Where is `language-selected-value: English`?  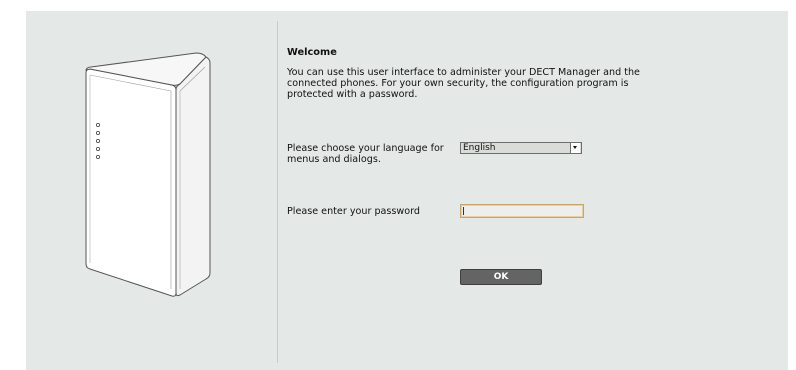
language-selected-value: English is located at coordinates (479, 148).